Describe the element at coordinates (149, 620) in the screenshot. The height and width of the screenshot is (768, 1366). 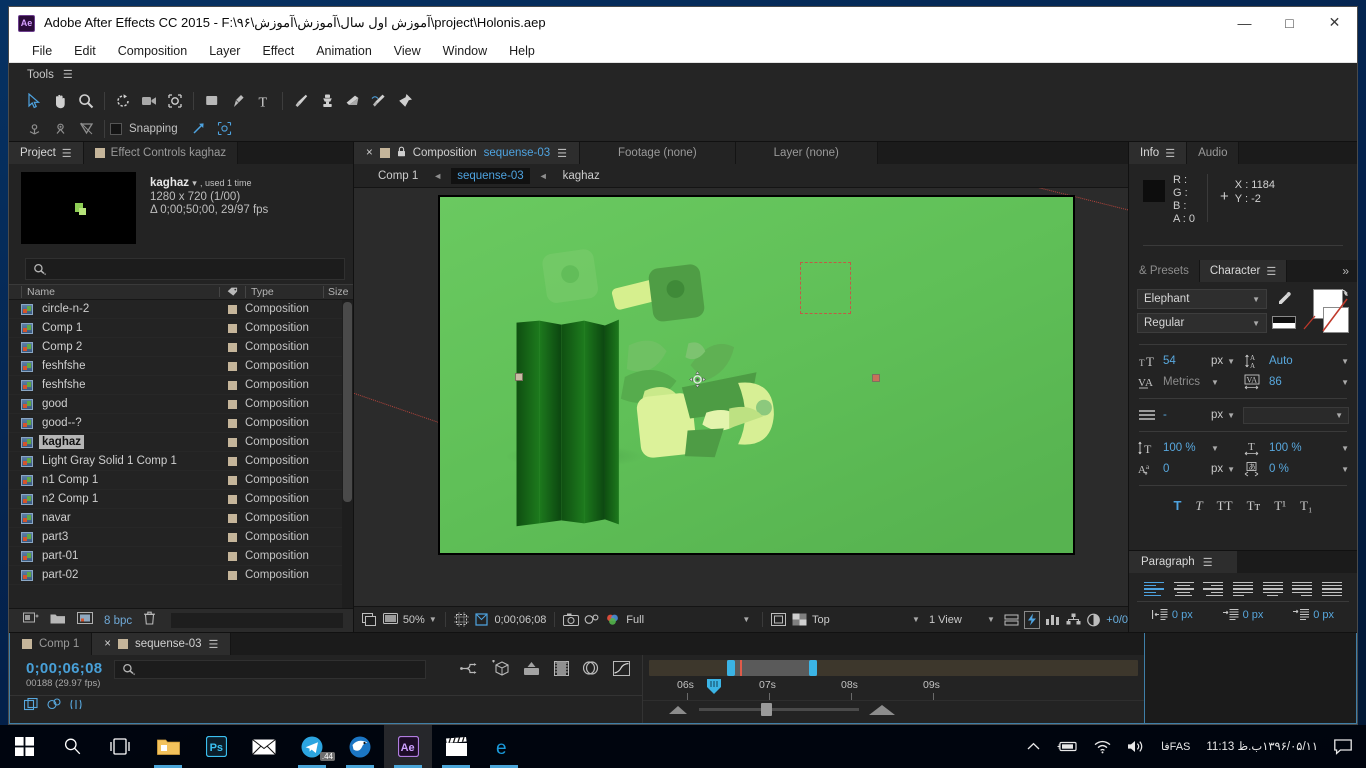
I see `delete-icon` at that location.